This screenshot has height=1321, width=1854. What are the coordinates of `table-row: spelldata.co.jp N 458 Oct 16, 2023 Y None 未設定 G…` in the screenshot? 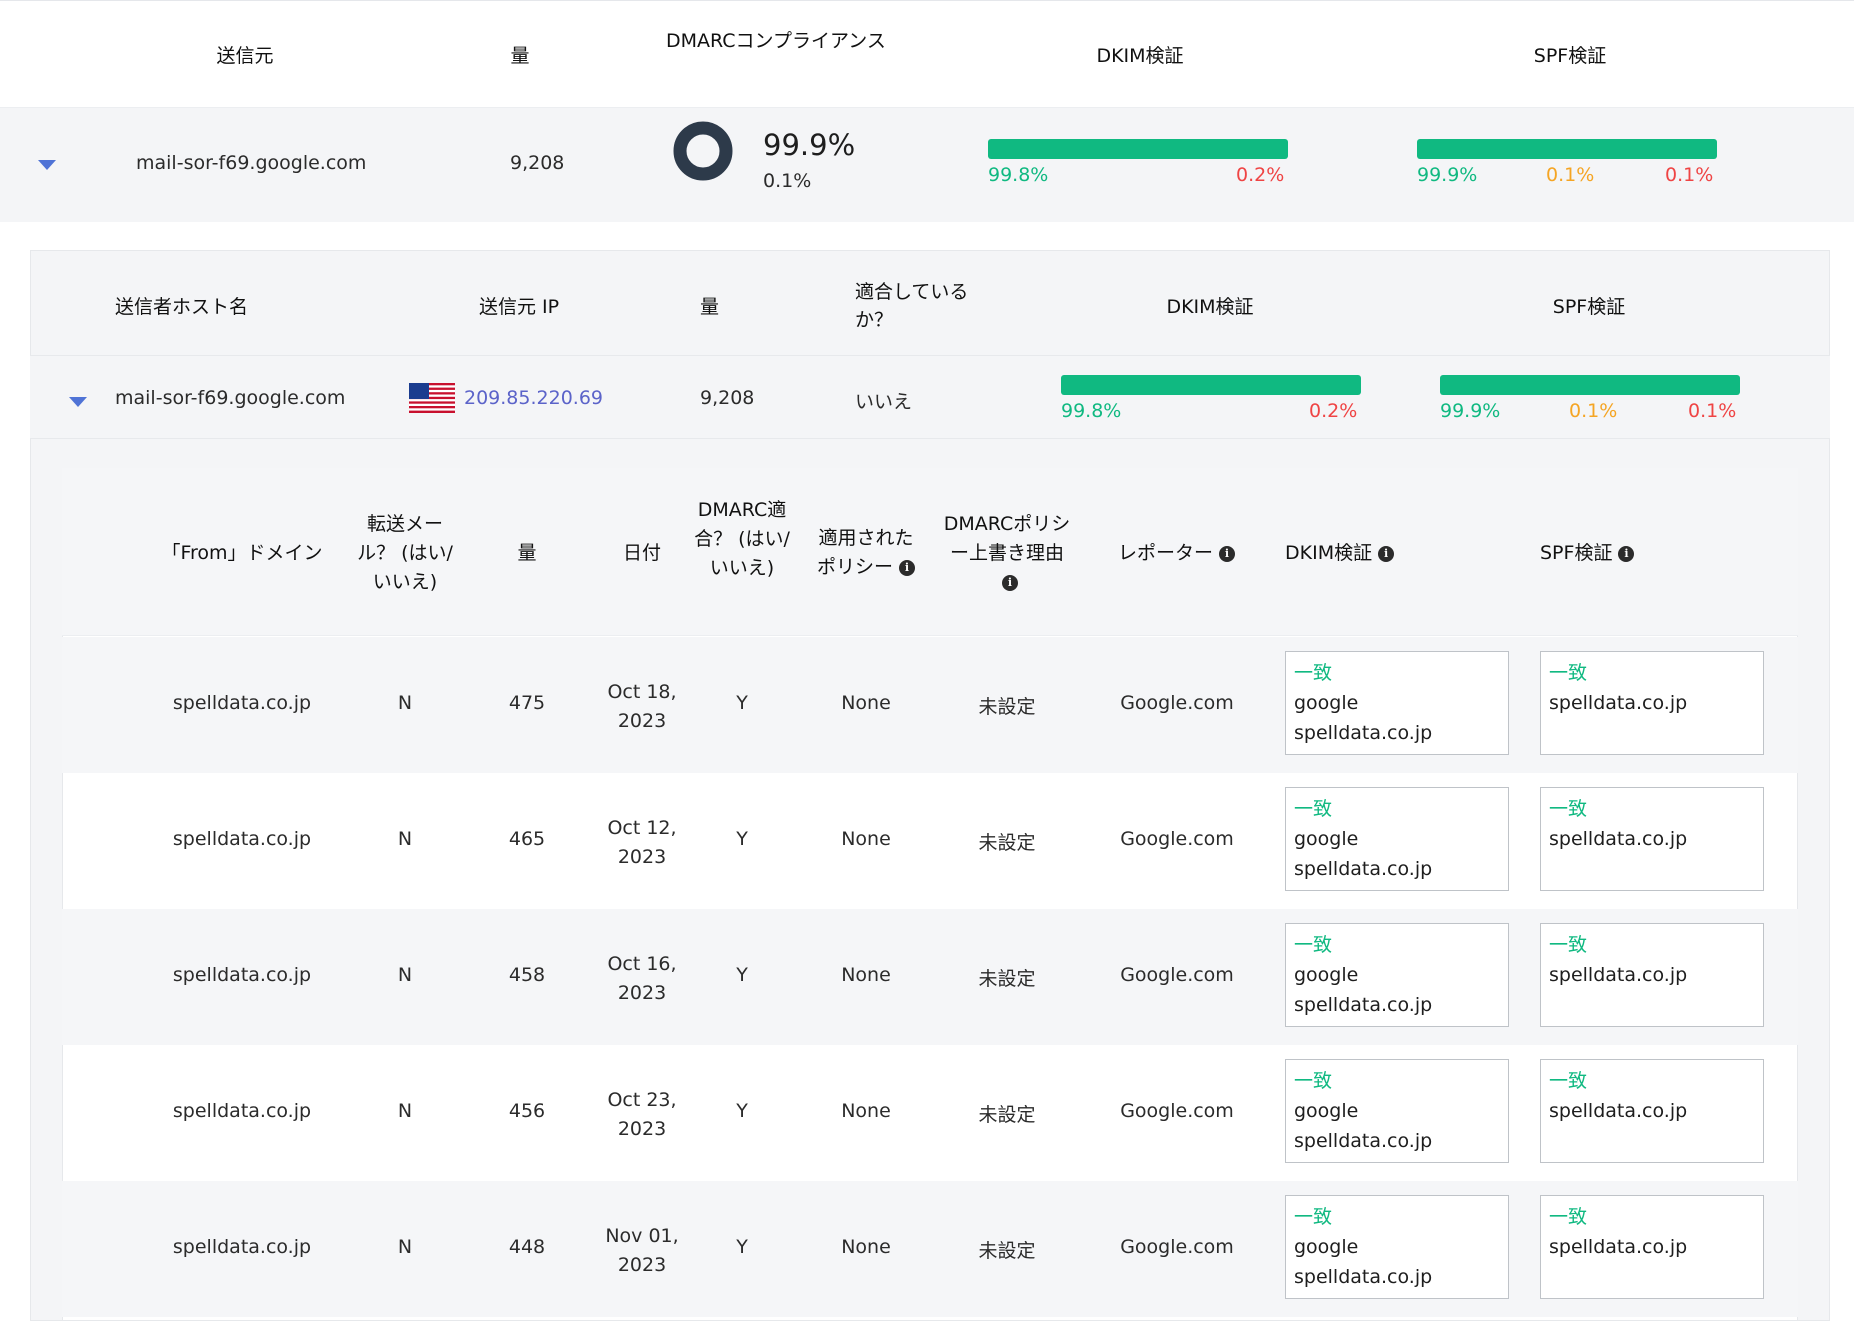 It's located at (930, 977).